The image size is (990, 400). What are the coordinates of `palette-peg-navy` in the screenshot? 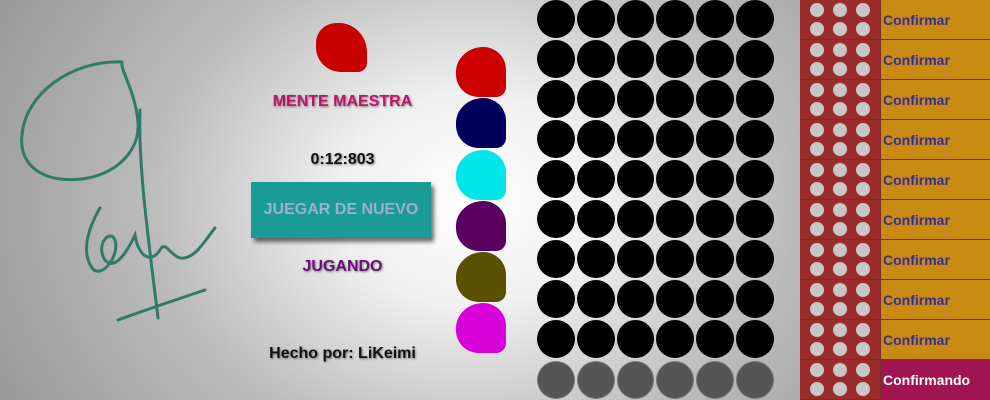 It's located at (481, 123).